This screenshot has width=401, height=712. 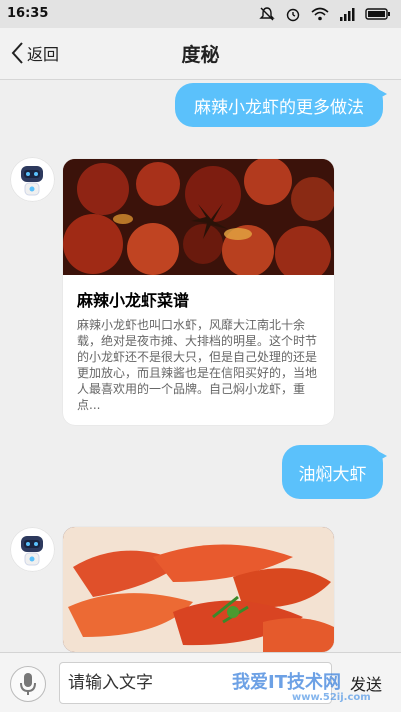 I want to click on status-icons, so click(x=325, y=14).